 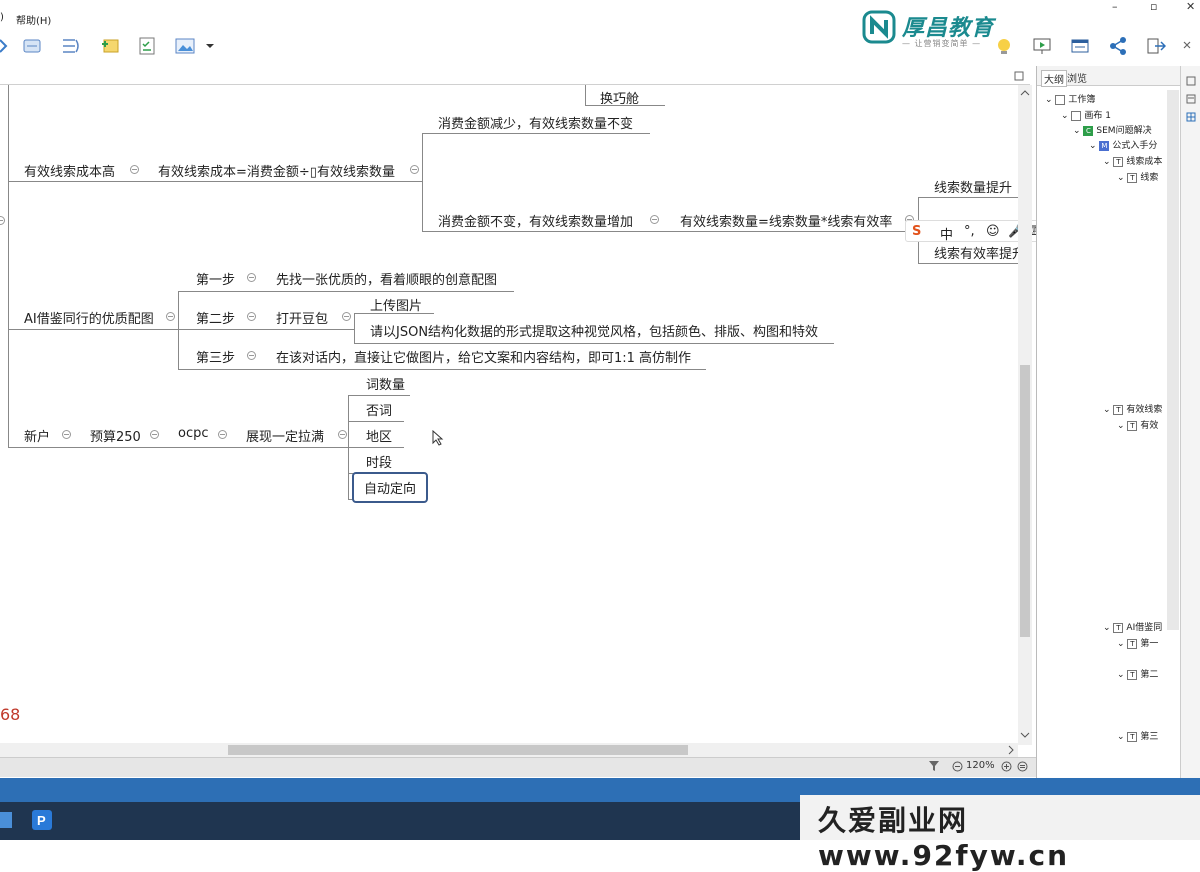 I want to click on node-cost-formula: 有效线索成本=消费金额÷▯有效线索数量, so click(x=276, y=170).